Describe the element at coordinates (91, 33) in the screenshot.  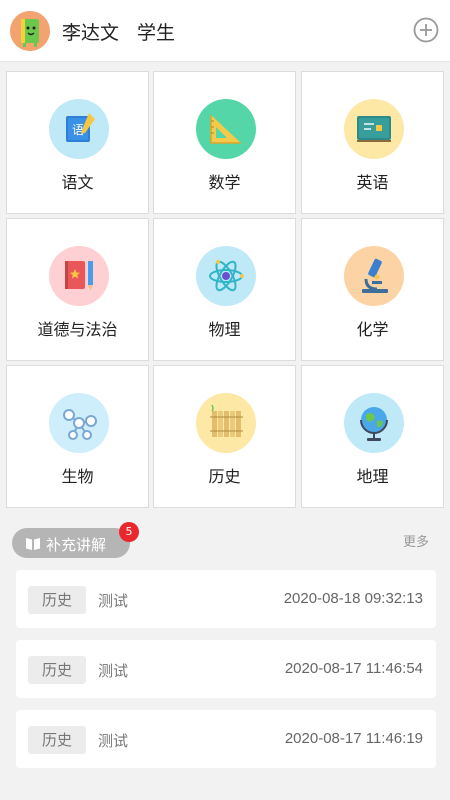
I see `user-name: 李达文` at that location.